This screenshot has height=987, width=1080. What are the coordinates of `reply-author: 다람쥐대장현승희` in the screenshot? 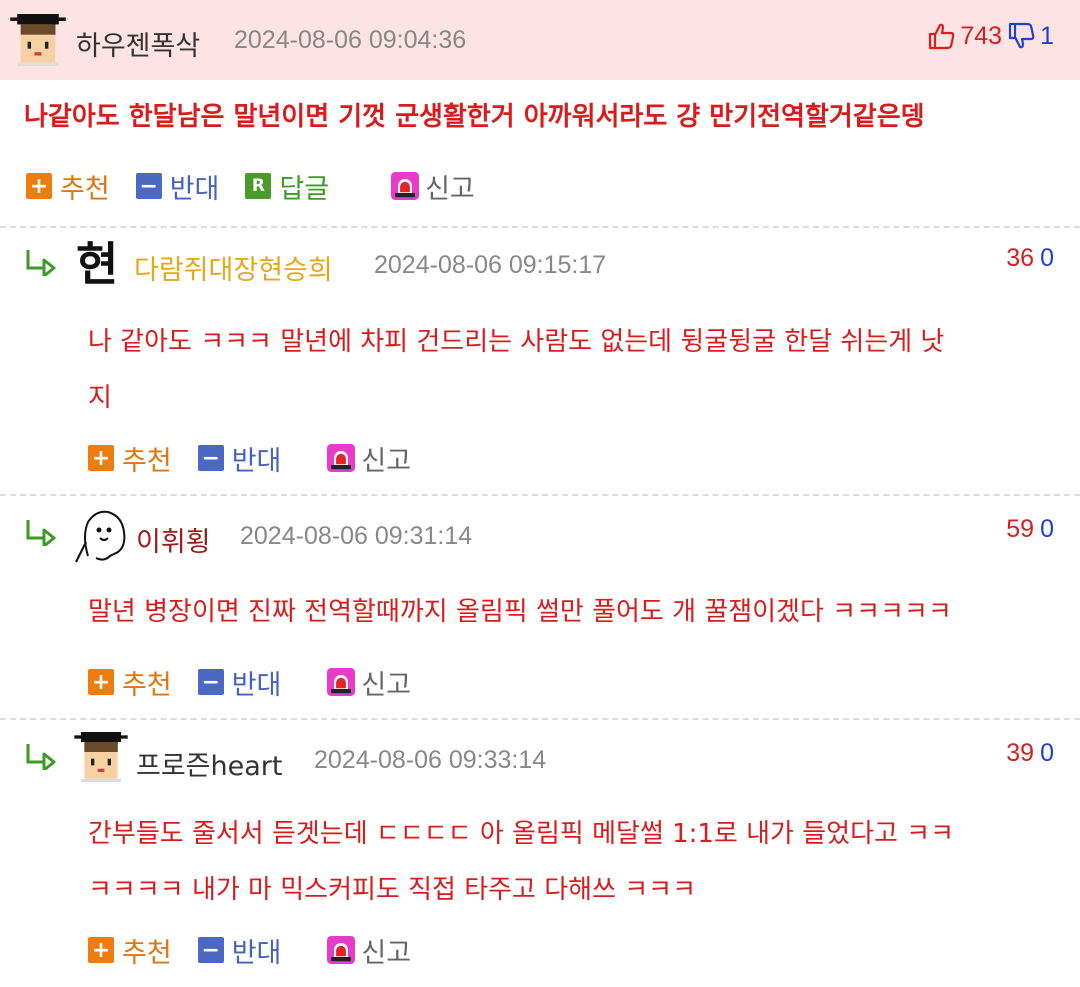 It's located at (233, 267).